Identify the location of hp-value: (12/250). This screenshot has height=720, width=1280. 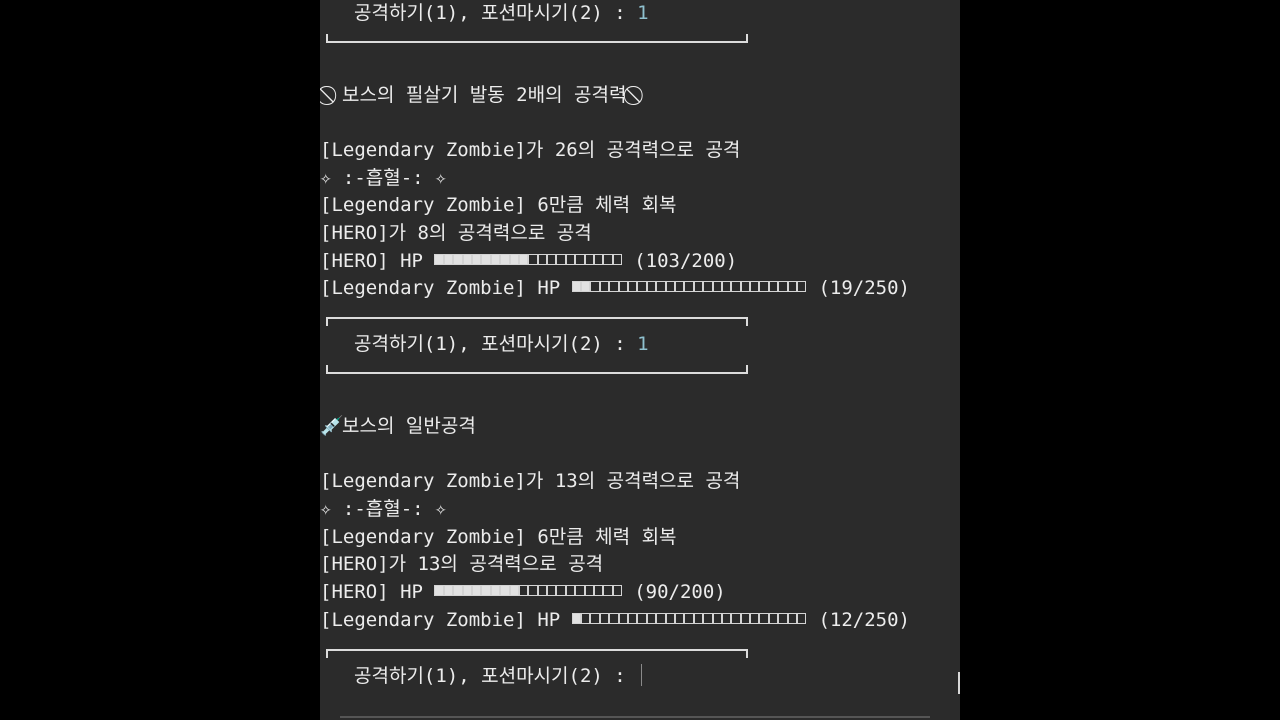
(864, 620).